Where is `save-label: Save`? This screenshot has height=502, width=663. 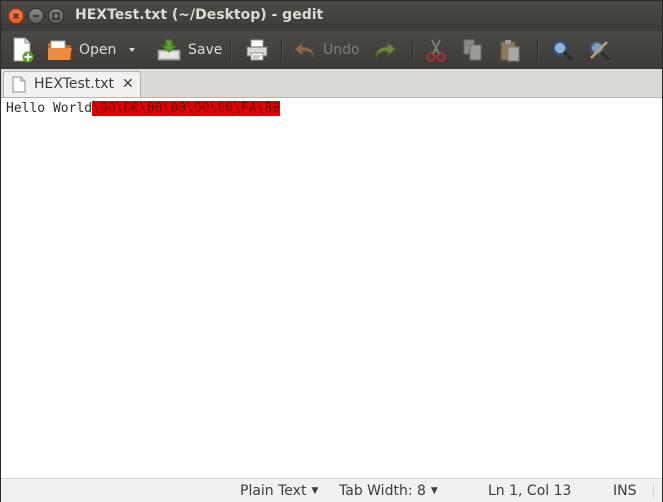
save-label: Save is located at coordinates (205, 50).